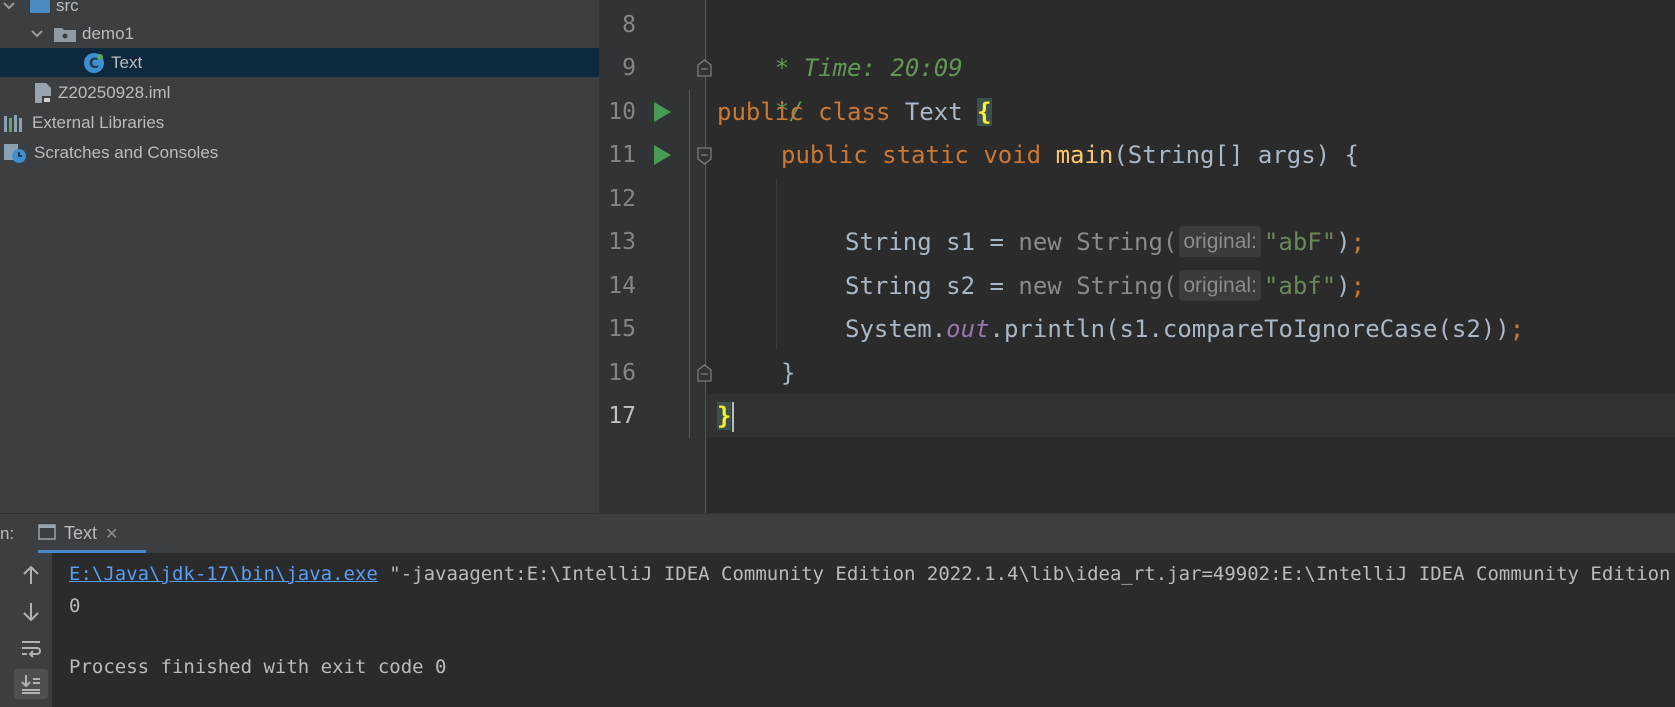 The image size is (1675, 707). Describe the element at coordinates (65, 34) in the screenshot. I see `package-folder-icon` at that location.